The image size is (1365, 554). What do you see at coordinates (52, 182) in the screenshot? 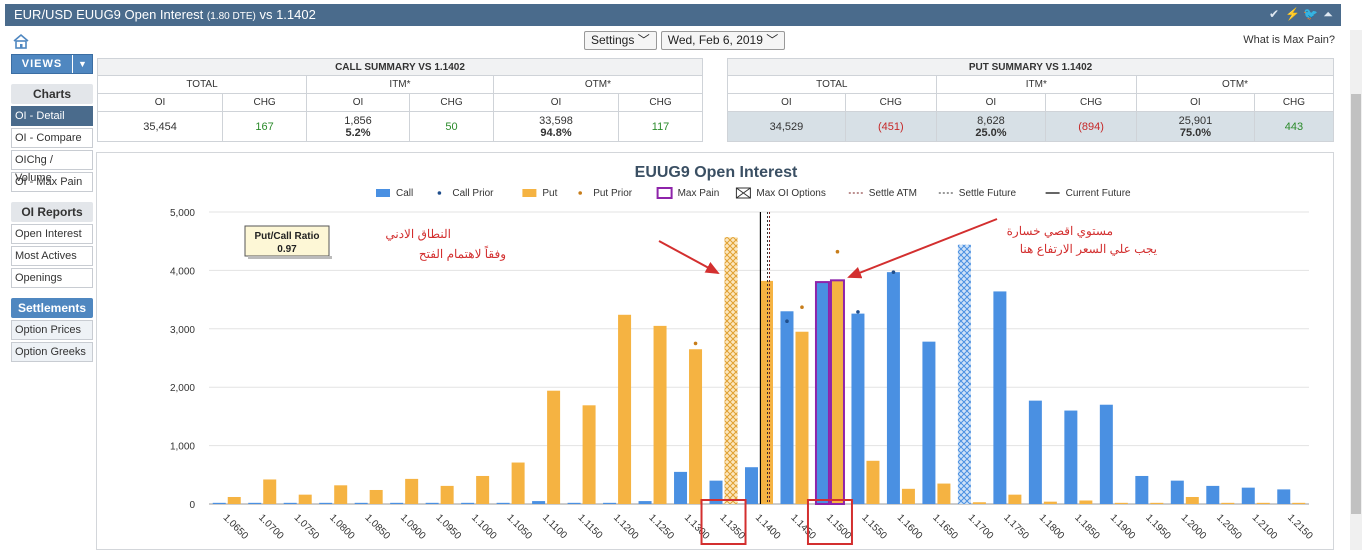
I see `sidebar-item-oi-max-pain: OI - Max Pain` at bounding box center [52, 182].